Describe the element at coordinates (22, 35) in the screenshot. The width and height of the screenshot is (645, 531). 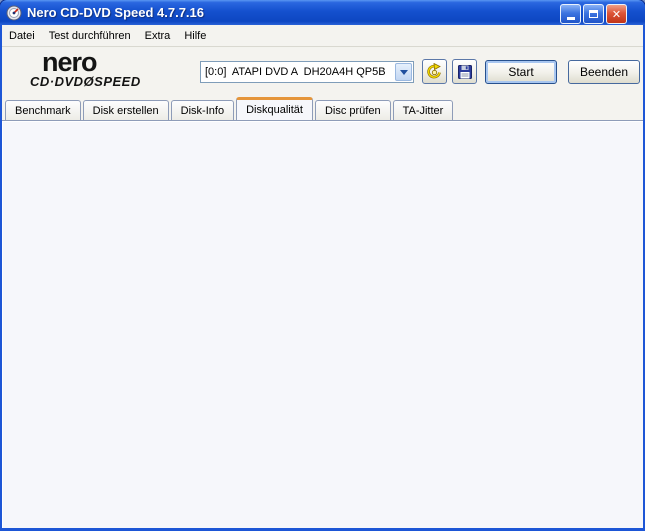
I see `menu-datei: Datei` at that location.